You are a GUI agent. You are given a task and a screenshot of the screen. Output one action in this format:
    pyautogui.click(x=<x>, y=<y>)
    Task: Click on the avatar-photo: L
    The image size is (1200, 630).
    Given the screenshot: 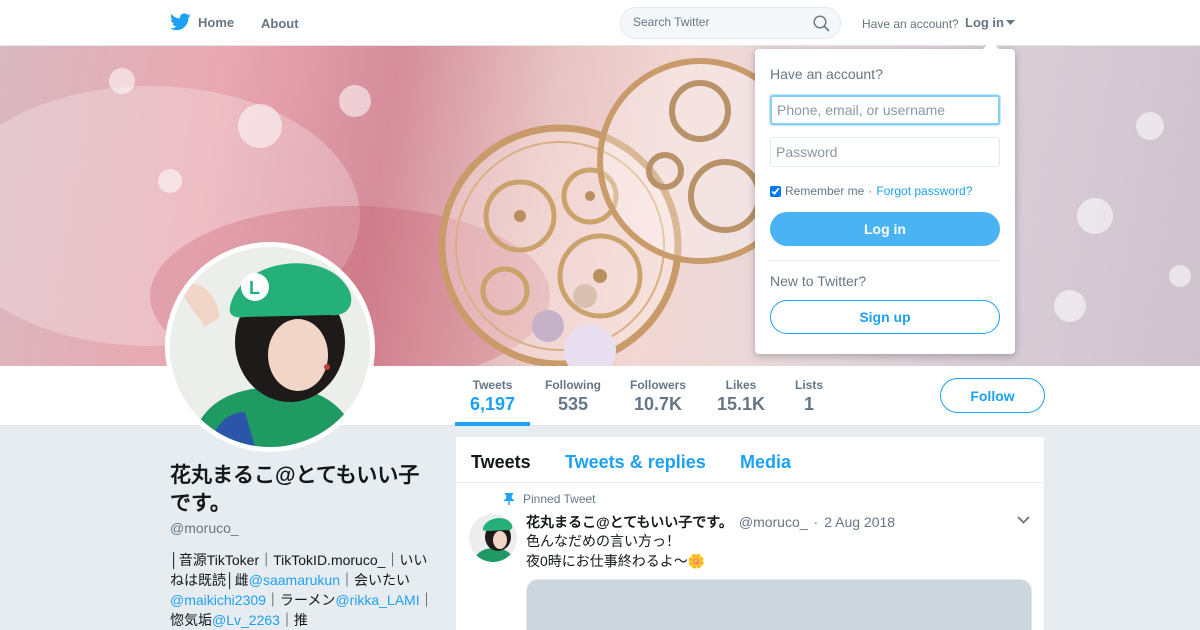 What is the action you would take?
    pyautogui.click(x=270, y=347)
    